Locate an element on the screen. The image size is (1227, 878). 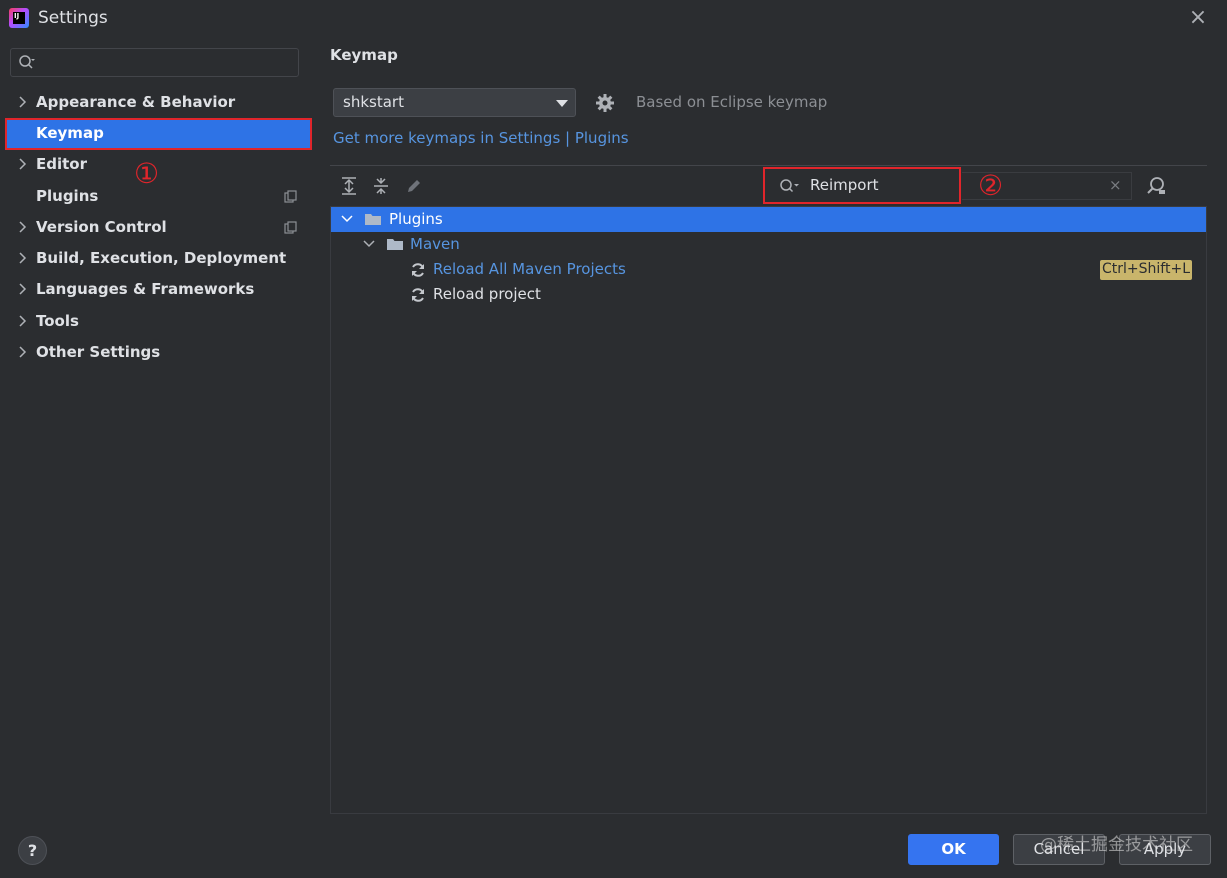
app-icon-text: IJ is located at coordinates (19, 18).